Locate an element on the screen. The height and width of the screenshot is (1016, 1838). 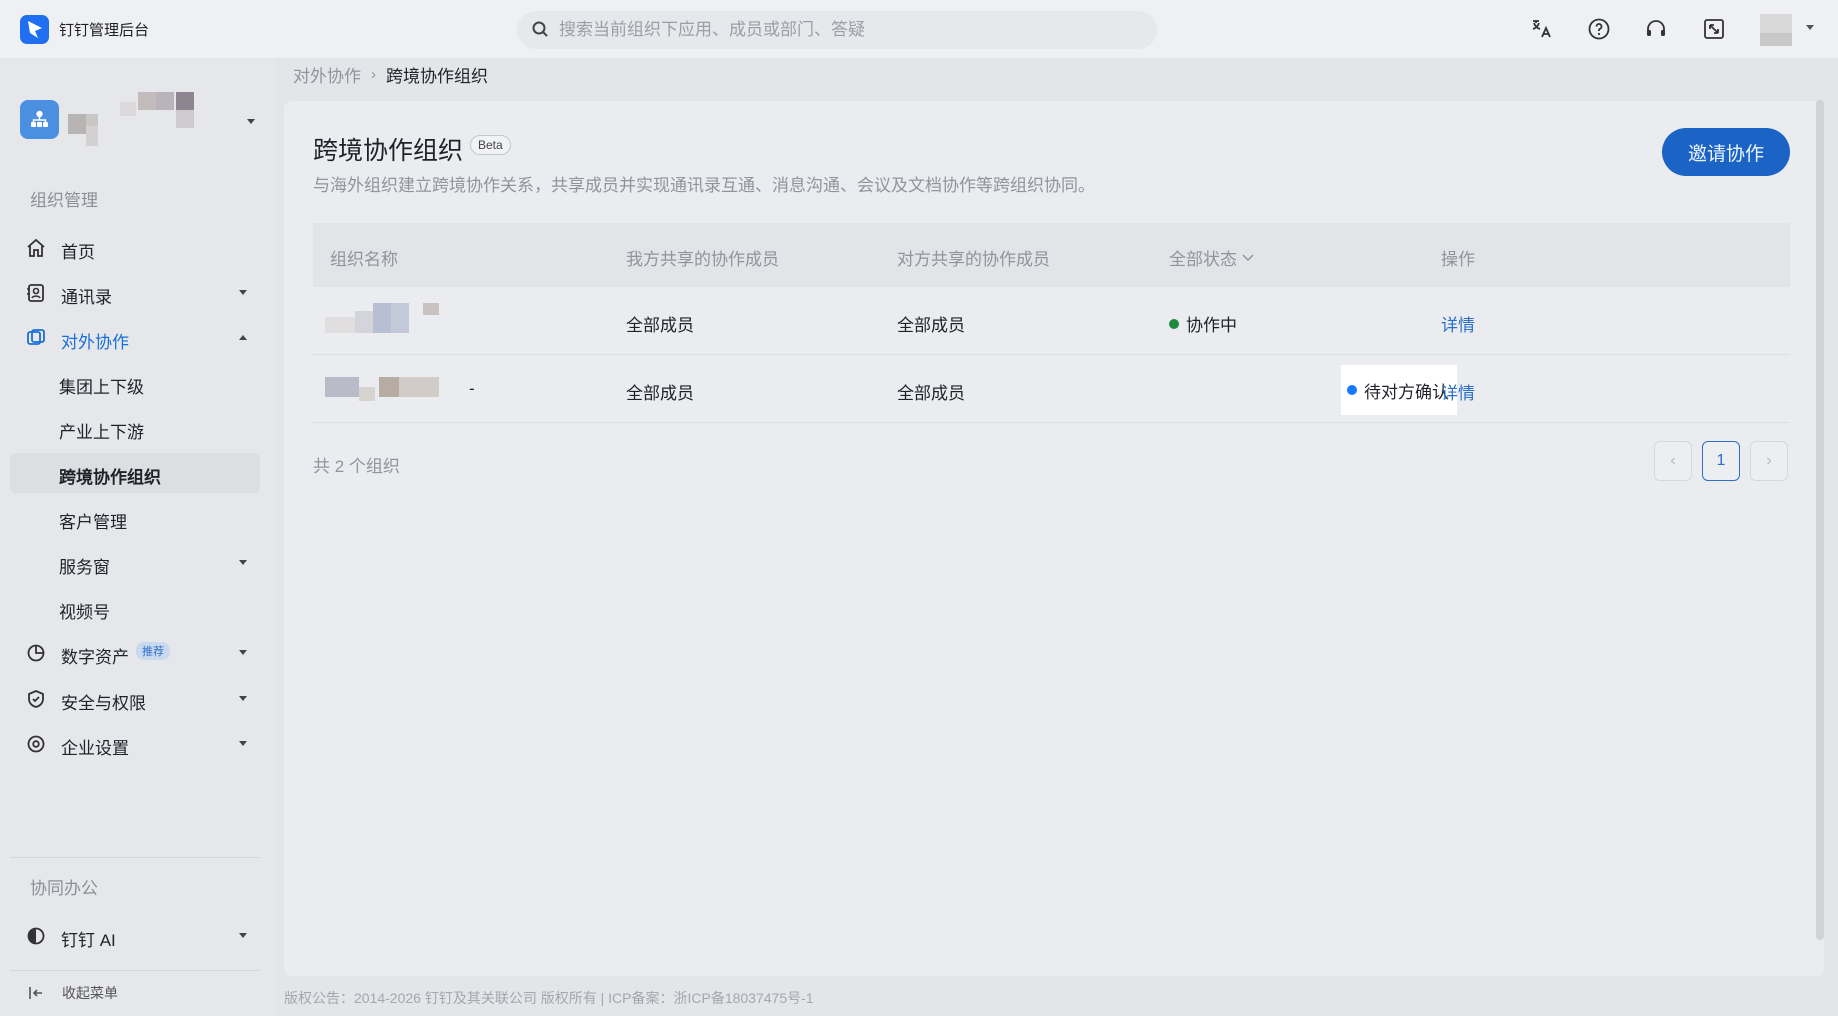
sidebar-item-label: 对外协作 is located at coordinates (95, 342).